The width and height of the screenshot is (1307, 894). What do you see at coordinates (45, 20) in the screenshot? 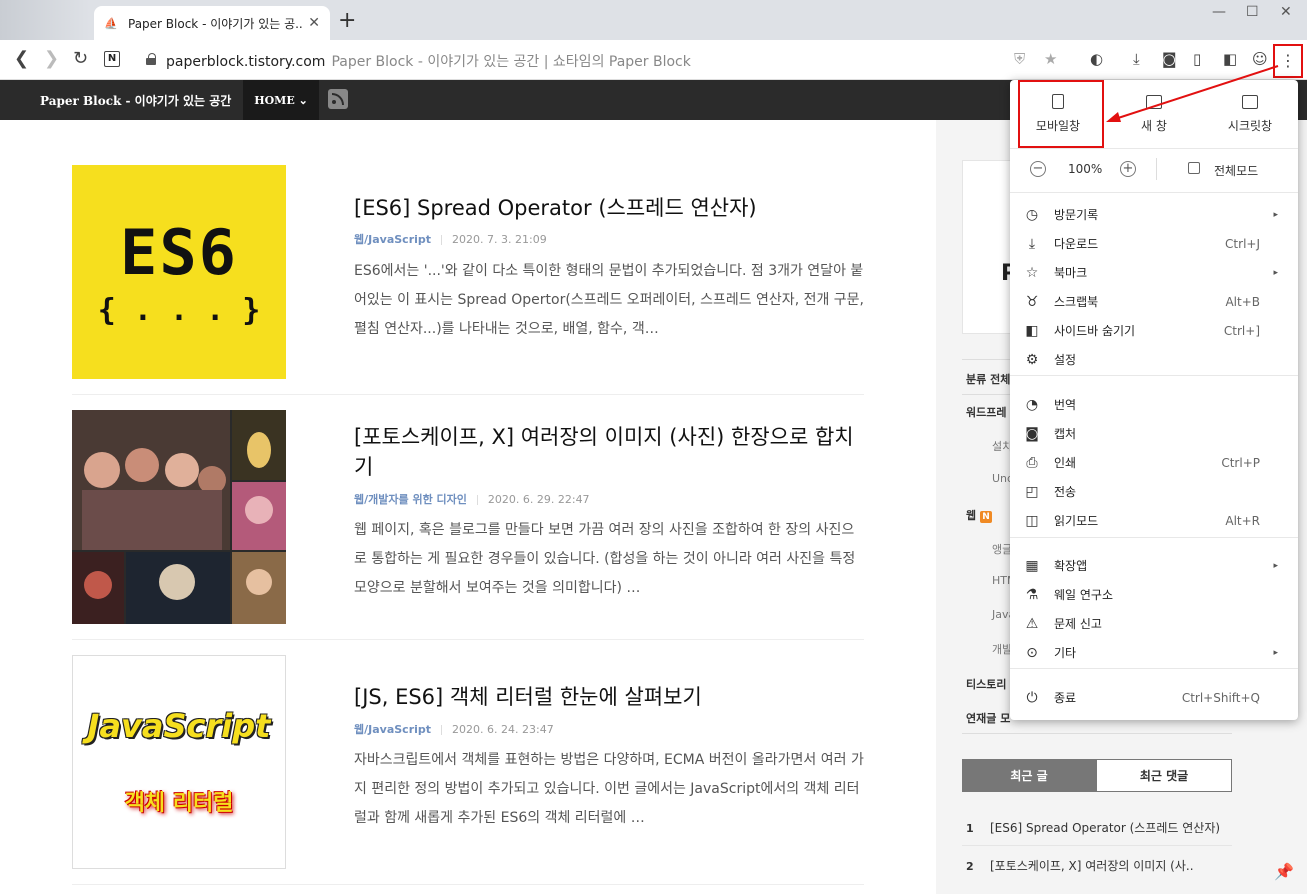
I see `browser-logo` at bounding box center [45, 20].